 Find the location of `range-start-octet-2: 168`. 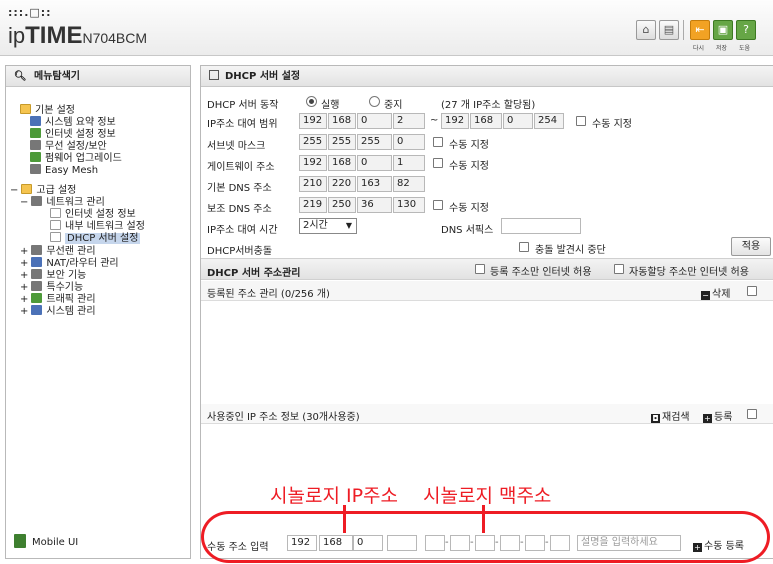

range-start-octet-2: 168 is located at coordinates (342, 121).